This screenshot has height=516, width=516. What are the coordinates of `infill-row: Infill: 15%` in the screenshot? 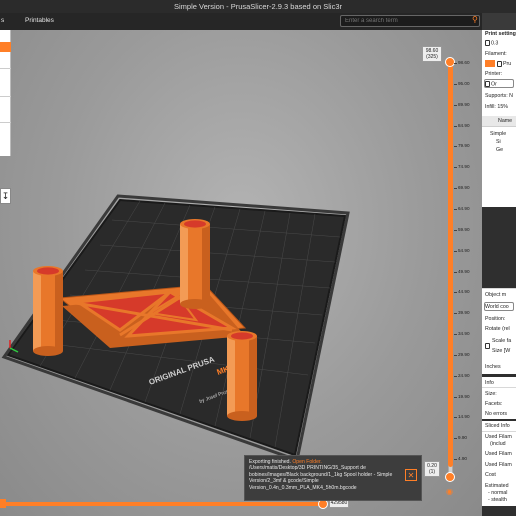 It's located at (496, 107).